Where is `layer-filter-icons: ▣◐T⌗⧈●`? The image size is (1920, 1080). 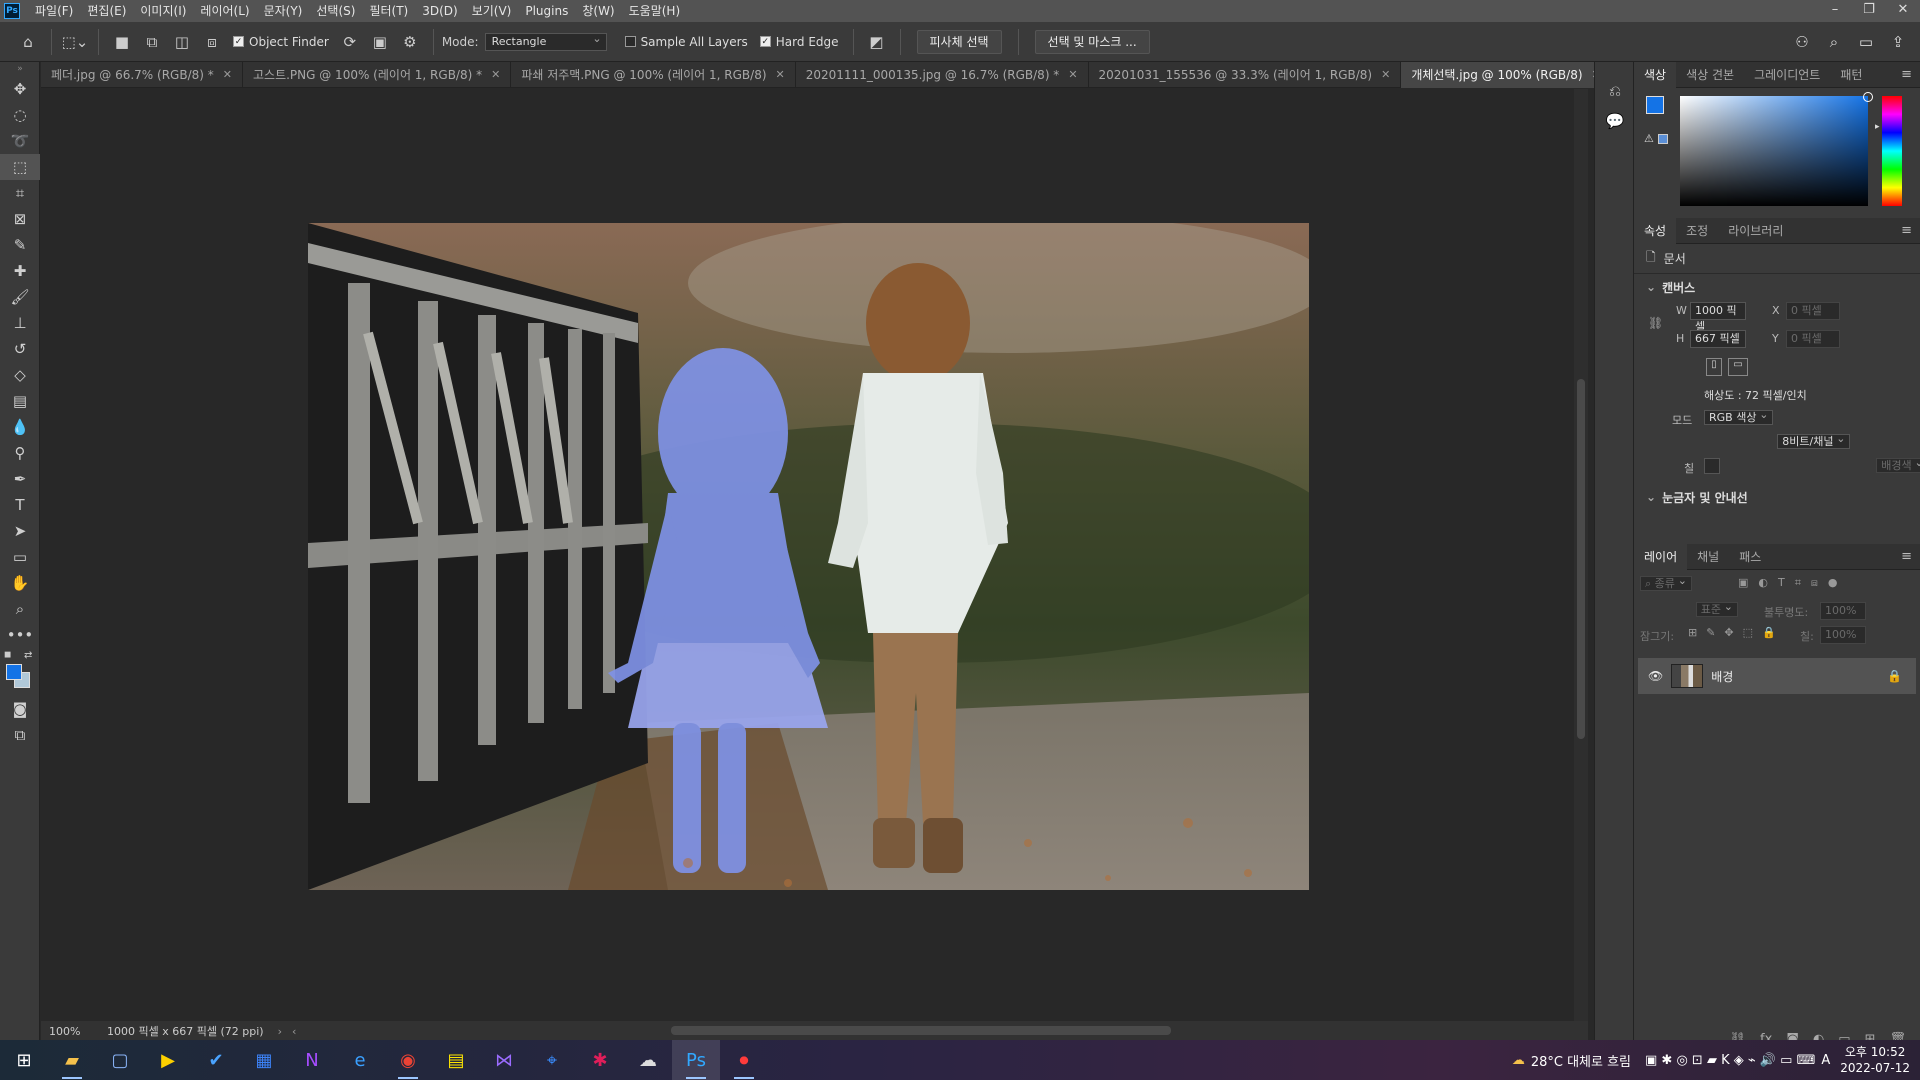
layer-filter-icons: ▣◐T⌗⧈● is located at coordinates (1793, 583).